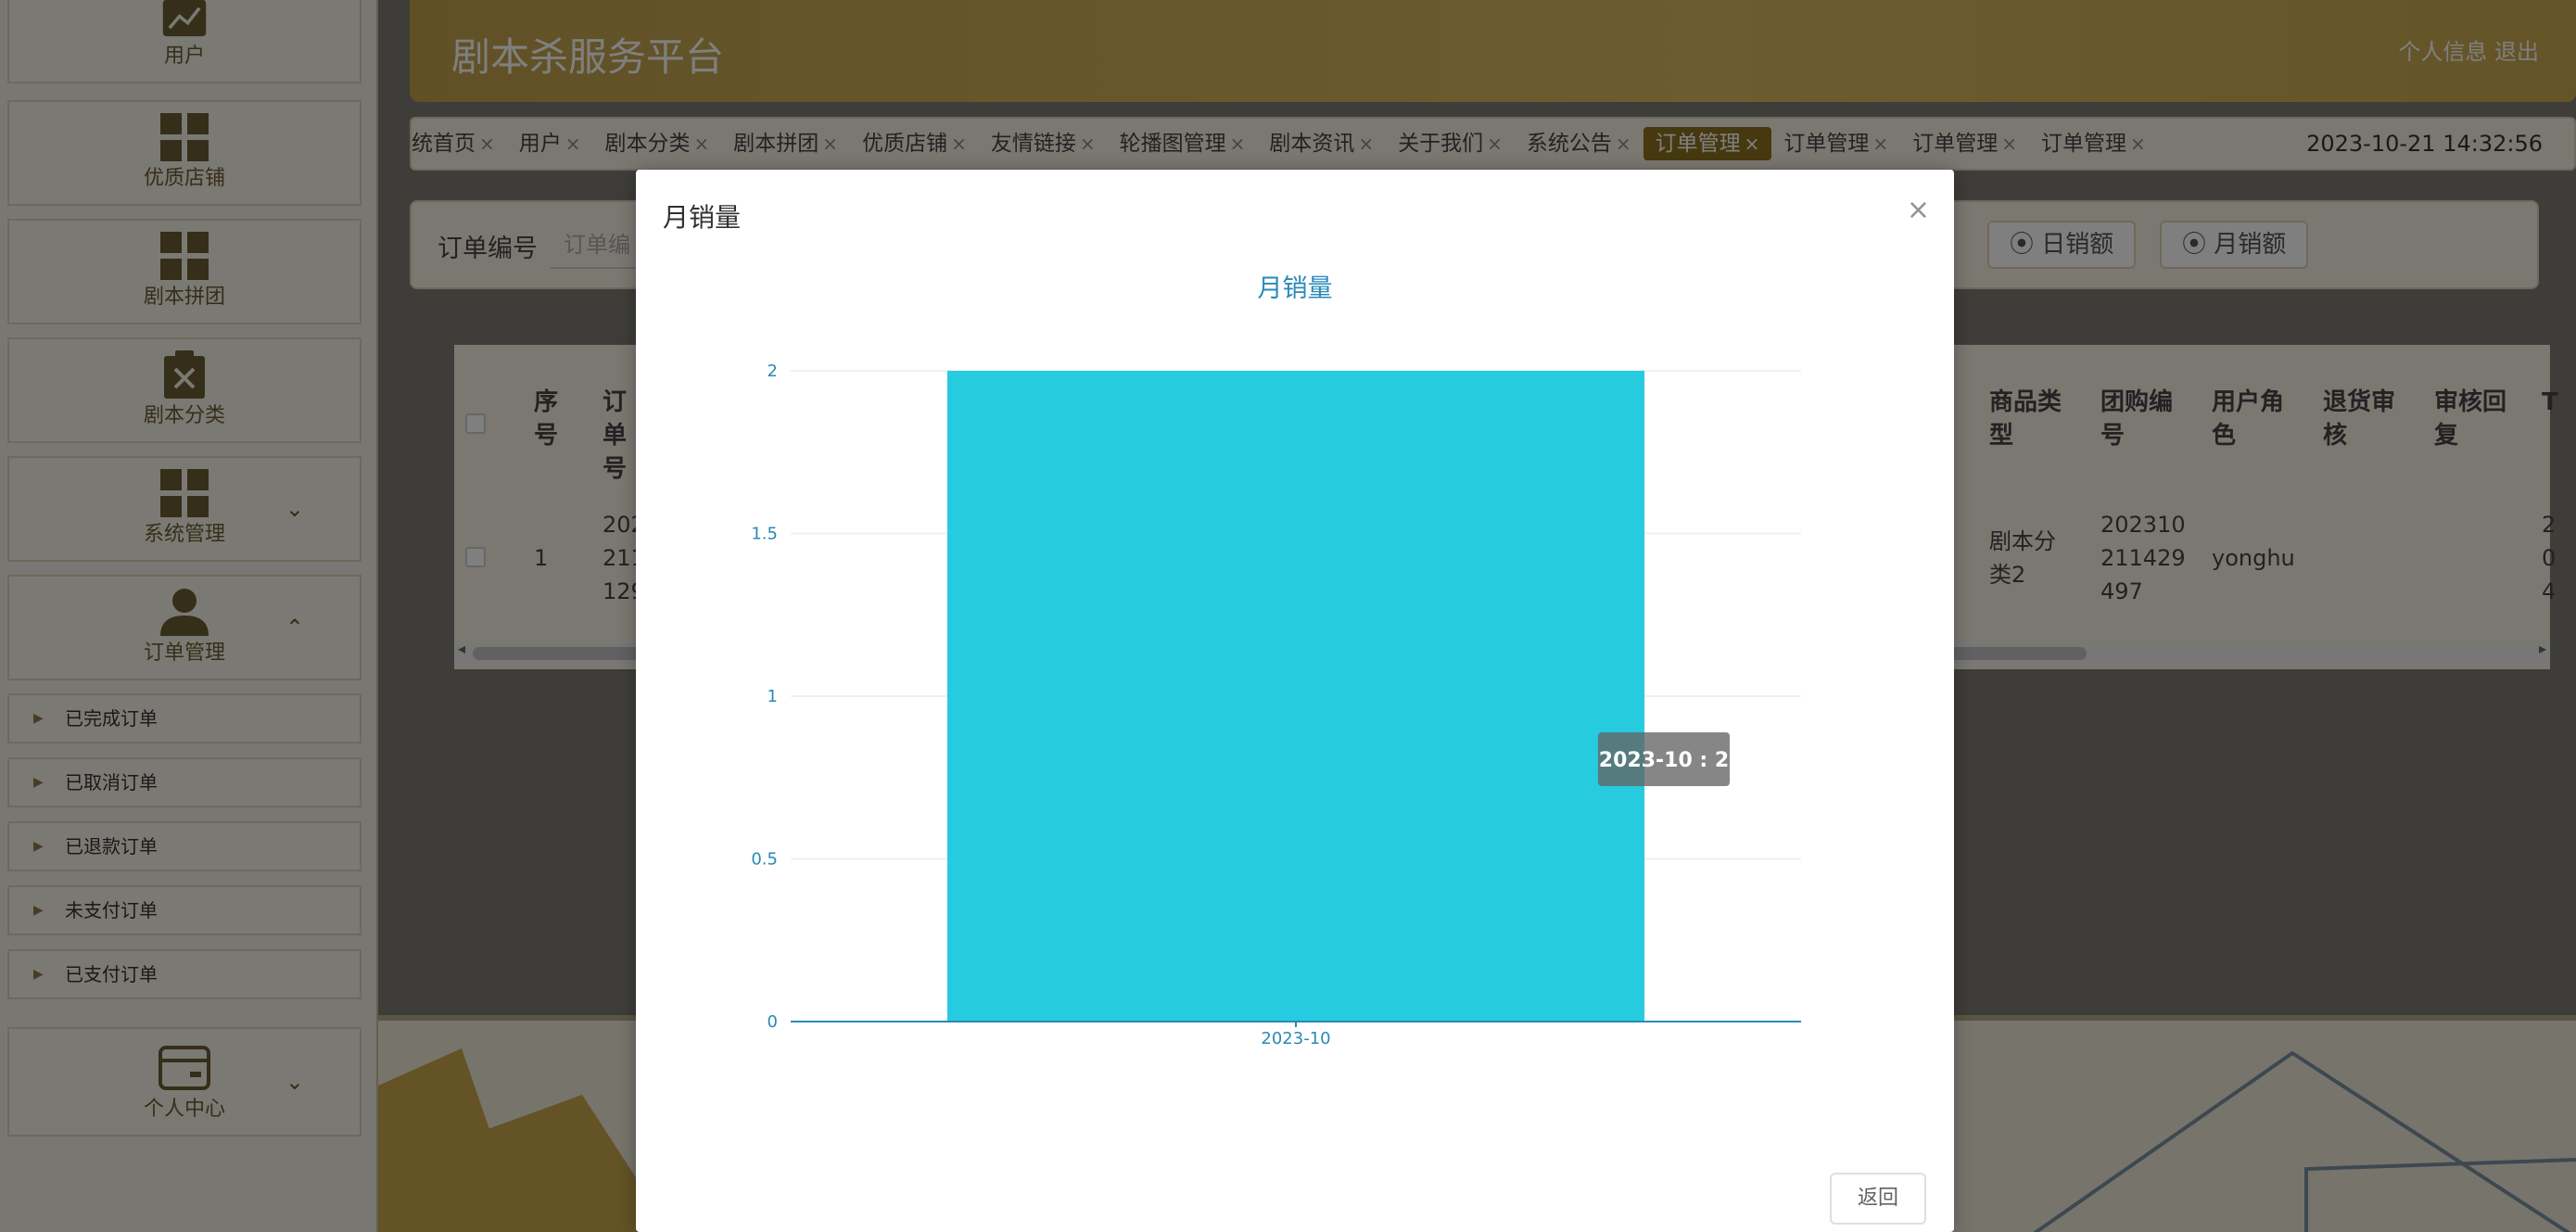 This screenshot has height=1232, width=2576. I want to click on y-tick-label: 0.5, so click(764, 860).